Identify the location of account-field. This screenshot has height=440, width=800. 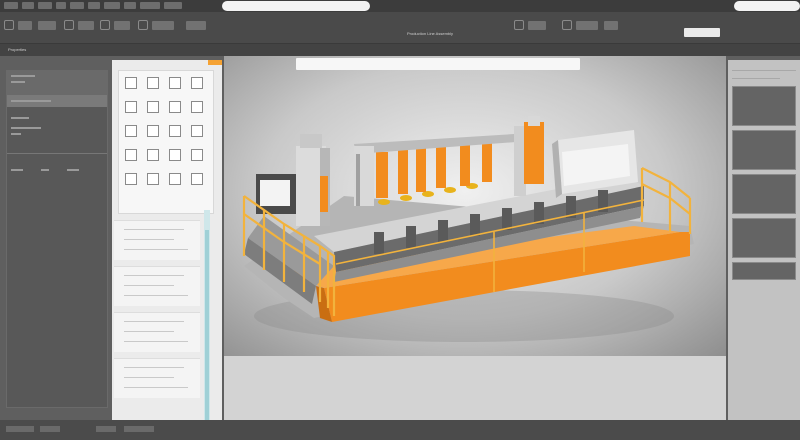
(767, 6).